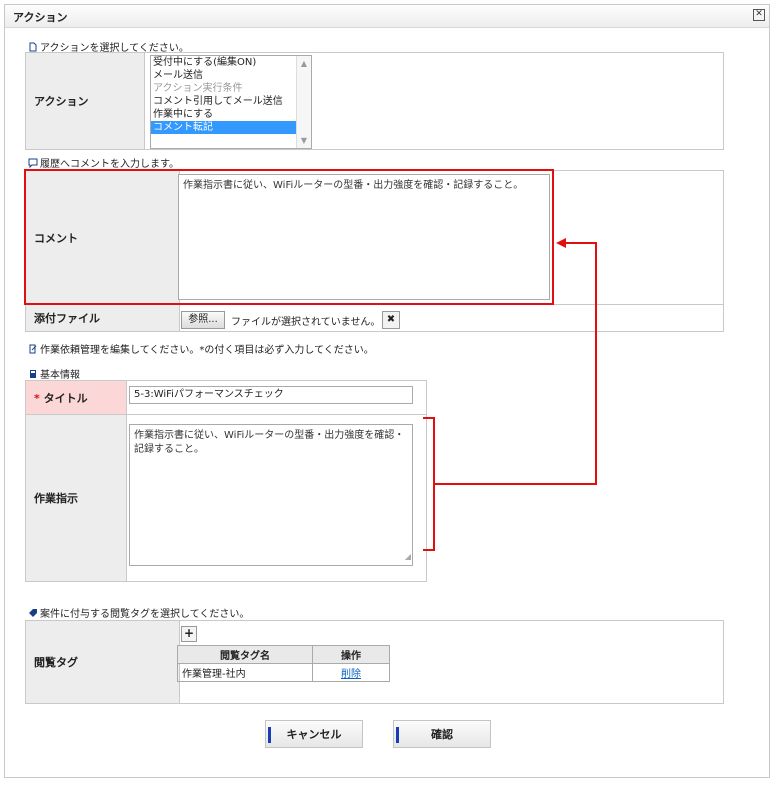  I want to click on annotation-bracket, so click(429, 484).